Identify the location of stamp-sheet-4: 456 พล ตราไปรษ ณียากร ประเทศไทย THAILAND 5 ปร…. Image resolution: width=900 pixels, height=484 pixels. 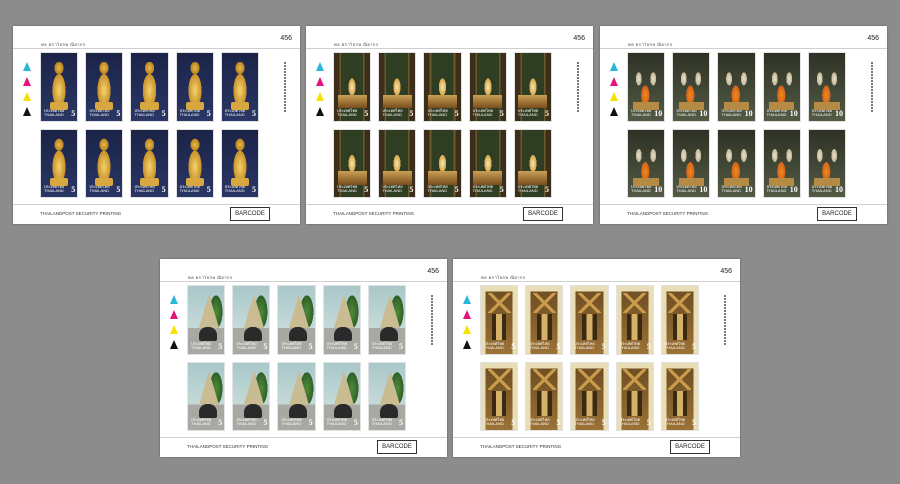
(303, 358).